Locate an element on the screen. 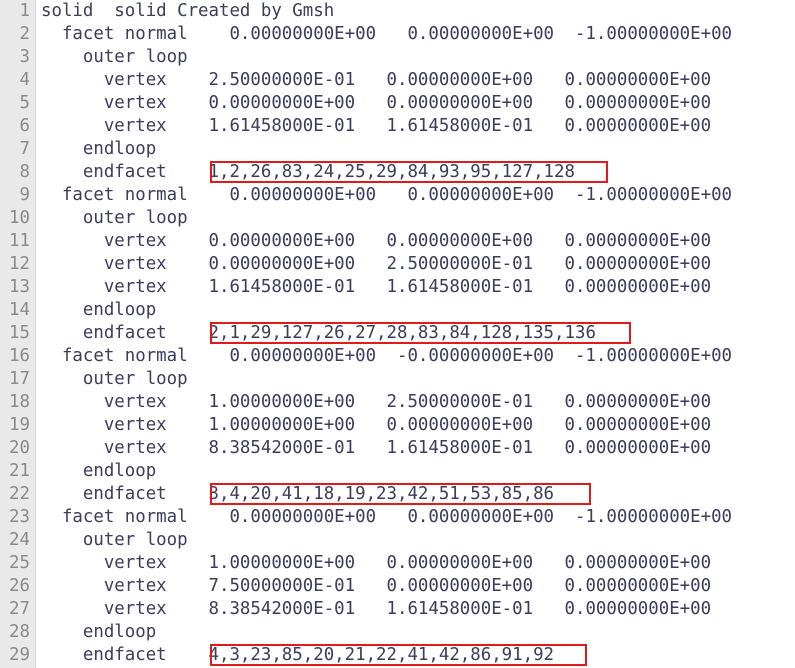 The width and height of the screenshot is (795, 668). line-number: 27 is located at coordinates (19, 609).